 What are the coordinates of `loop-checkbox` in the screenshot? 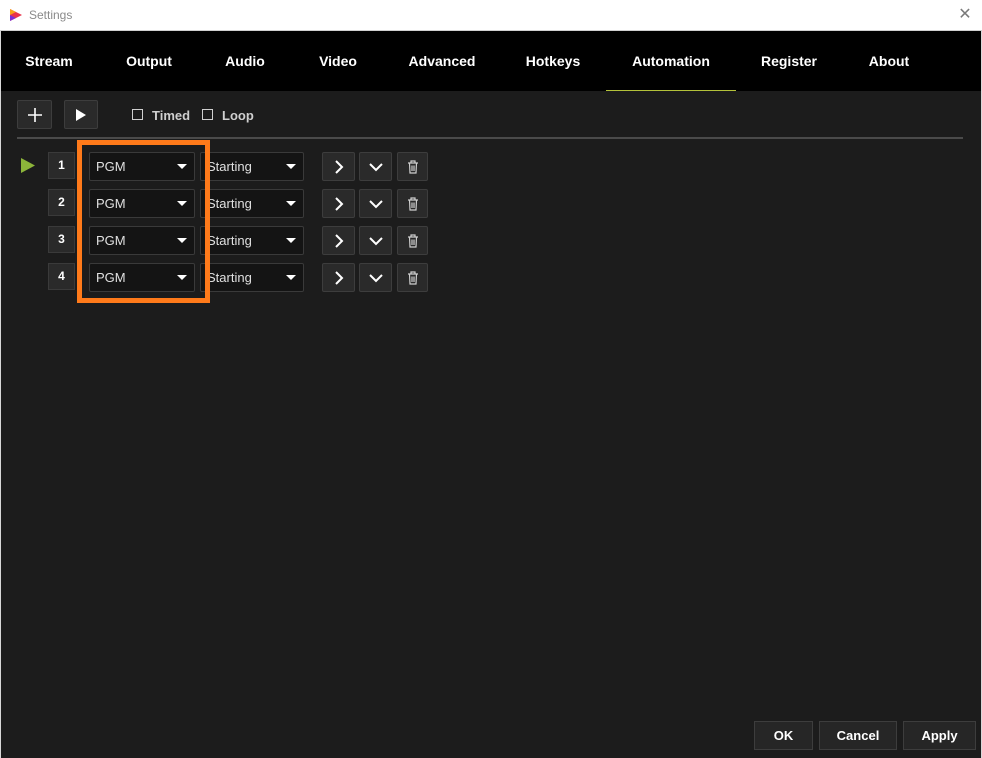 It's located at (207, 114).